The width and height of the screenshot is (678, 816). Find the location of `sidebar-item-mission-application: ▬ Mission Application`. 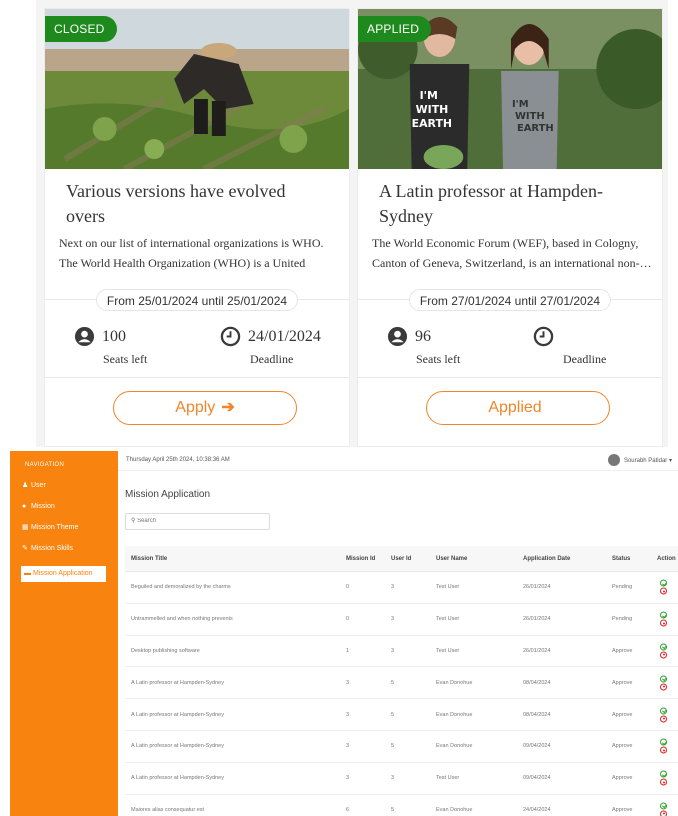

sidebar-item-mission-application: ▬ Mission Application is located at coordinates (63, 574).